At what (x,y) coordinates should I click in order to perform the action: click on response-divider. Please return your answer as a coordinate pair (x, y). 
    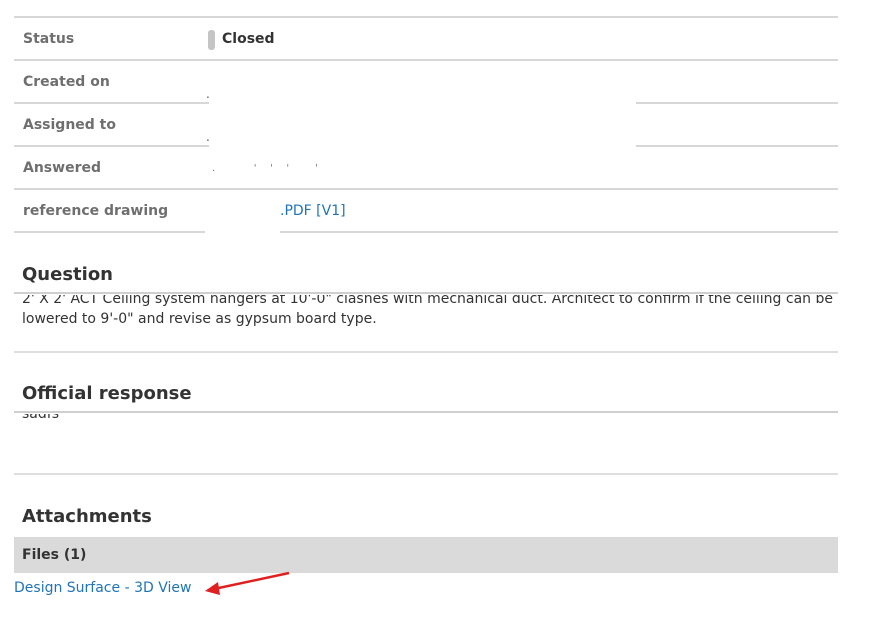
    Looking at the image, I should click on (426, 412).